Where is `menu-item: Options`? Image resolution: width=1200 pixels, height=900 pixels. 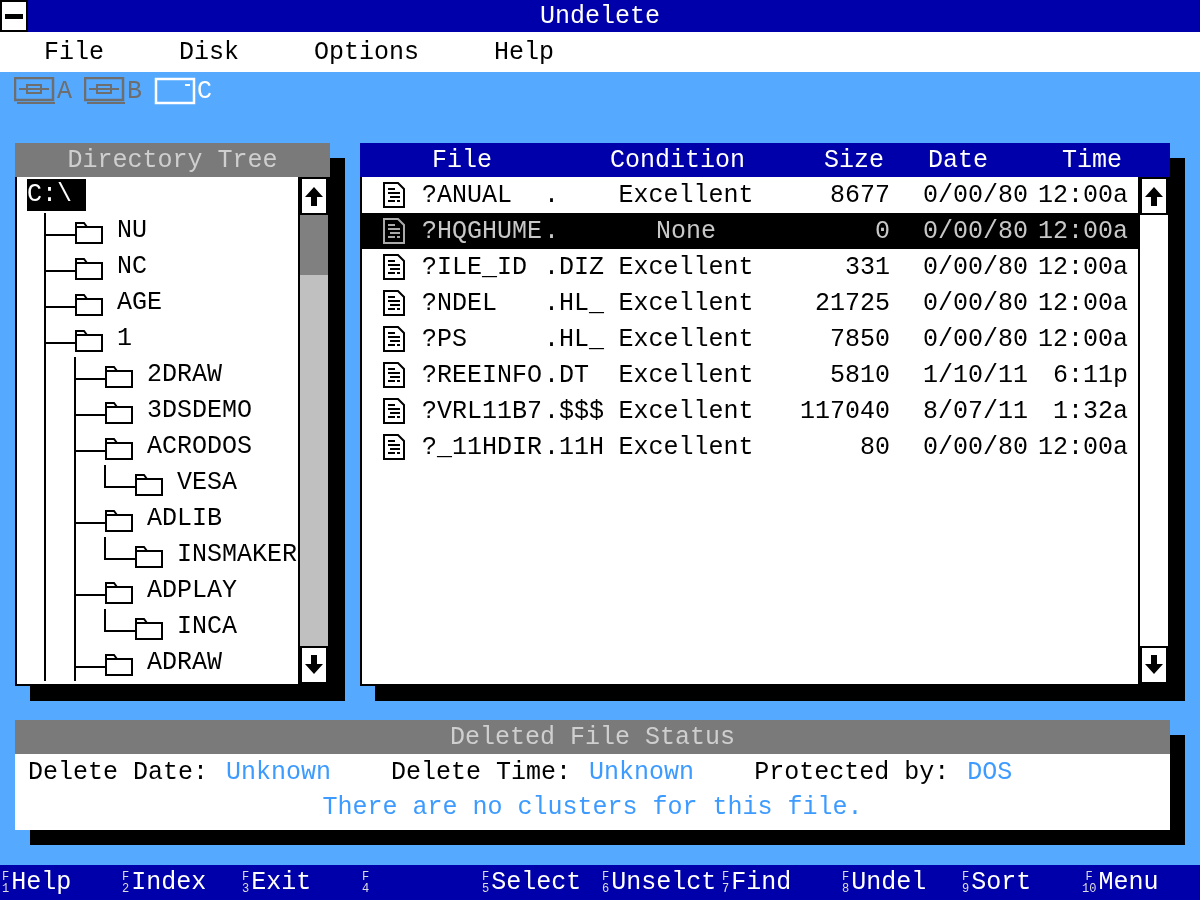 menu-item: Options is located at coordinates (367, 52).